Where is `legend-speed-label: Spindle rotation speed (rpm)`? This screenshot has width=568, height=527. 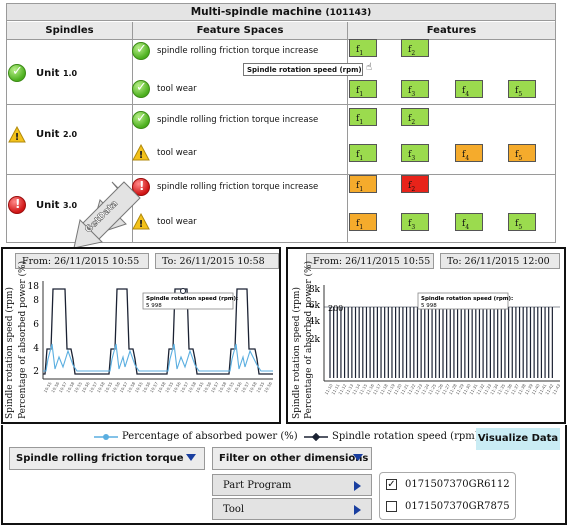
legend-speed-label: Spindle rotation speed (rpm) is located at coordinates (405, 436).